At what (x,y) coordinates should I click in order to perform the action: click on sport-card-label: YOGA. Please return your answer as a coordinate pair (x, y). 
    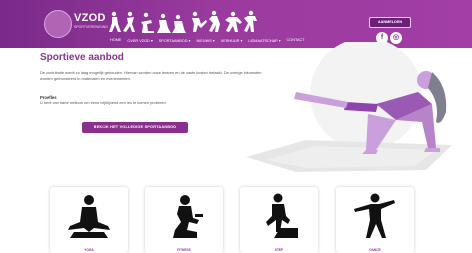
    Looking at the image, I should click on (89, 250).